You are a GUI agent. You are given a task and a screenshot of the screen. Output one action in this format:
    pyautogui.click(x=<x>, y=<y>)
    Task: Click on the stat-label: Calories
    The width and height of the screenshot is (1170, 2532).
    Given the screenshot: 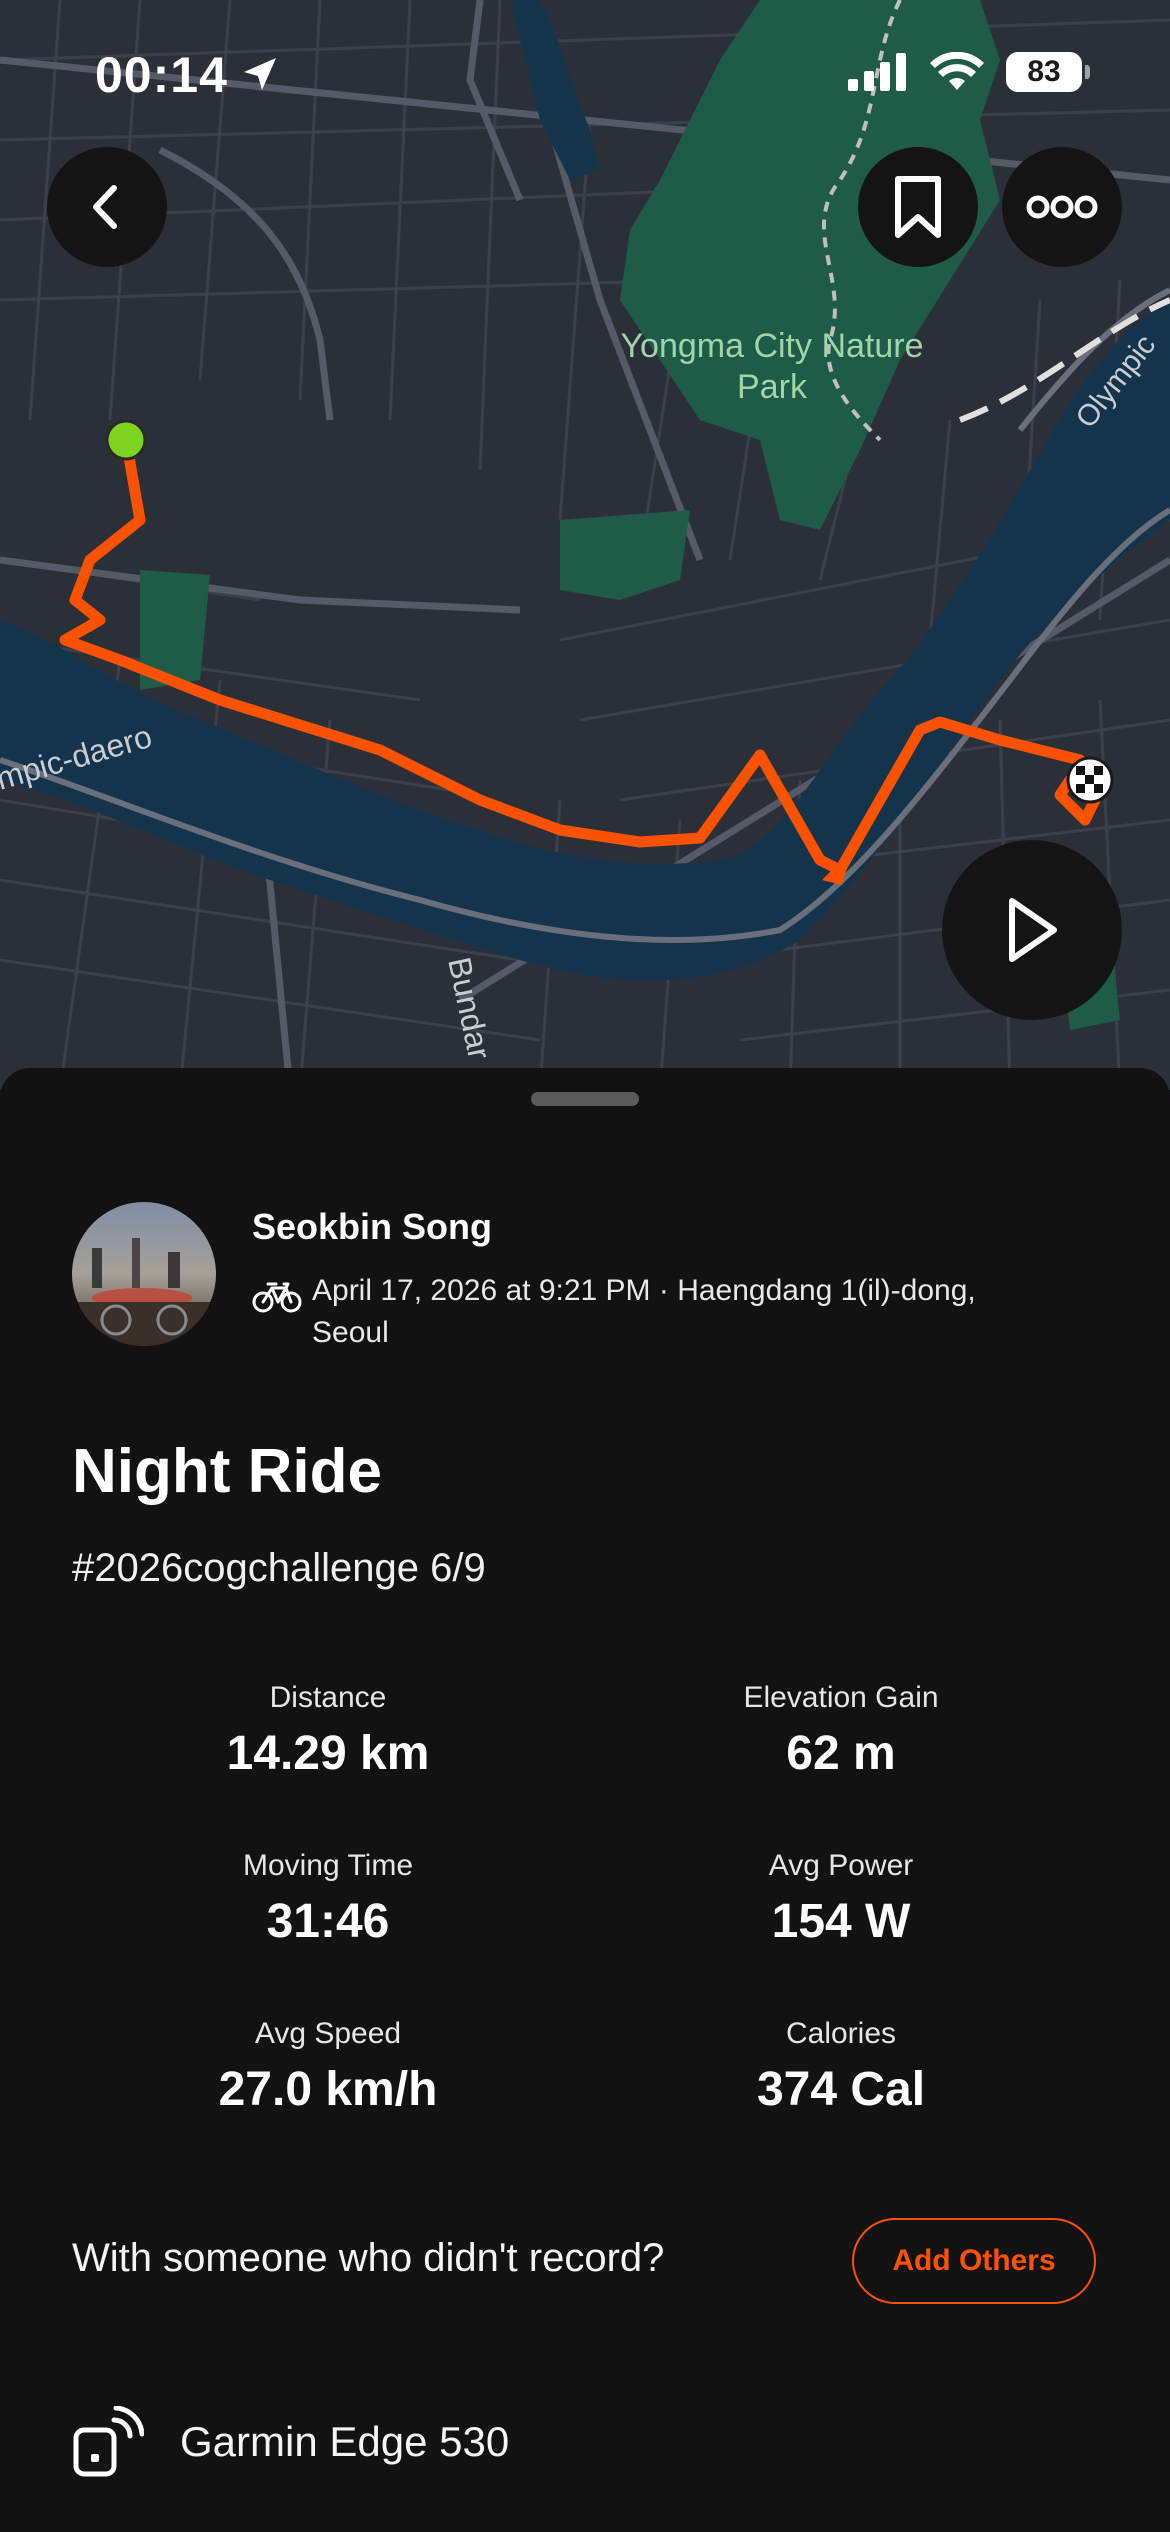 What is the action you would take?
    pyautogui.click(x=841, y=2033)
    